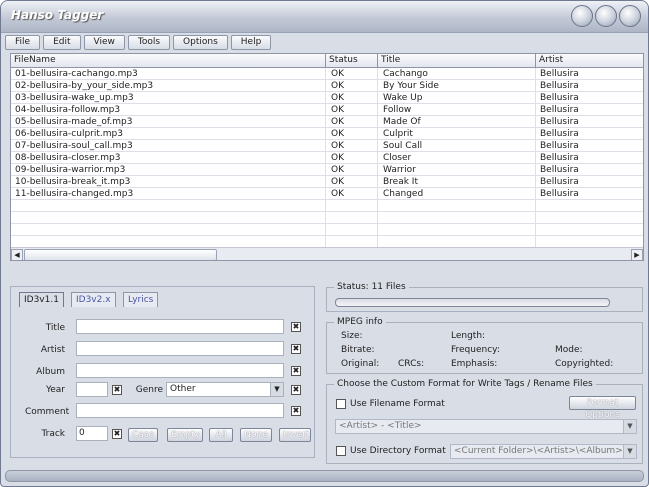 The width and height of the screenshot is (649, 487). Describe the element at coordinates (221, 435) in the screenshot. I see `all-button: All` at that location.